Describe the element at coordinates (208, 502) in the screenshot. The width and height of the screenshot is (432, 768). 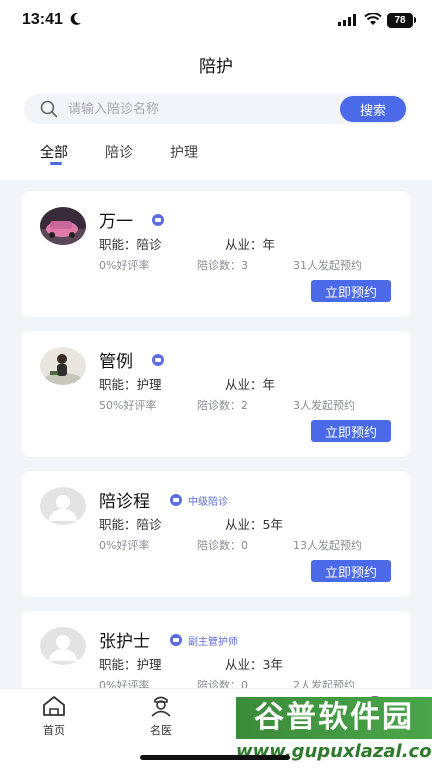
I see `badge-label: 中级陪诊` at that location.